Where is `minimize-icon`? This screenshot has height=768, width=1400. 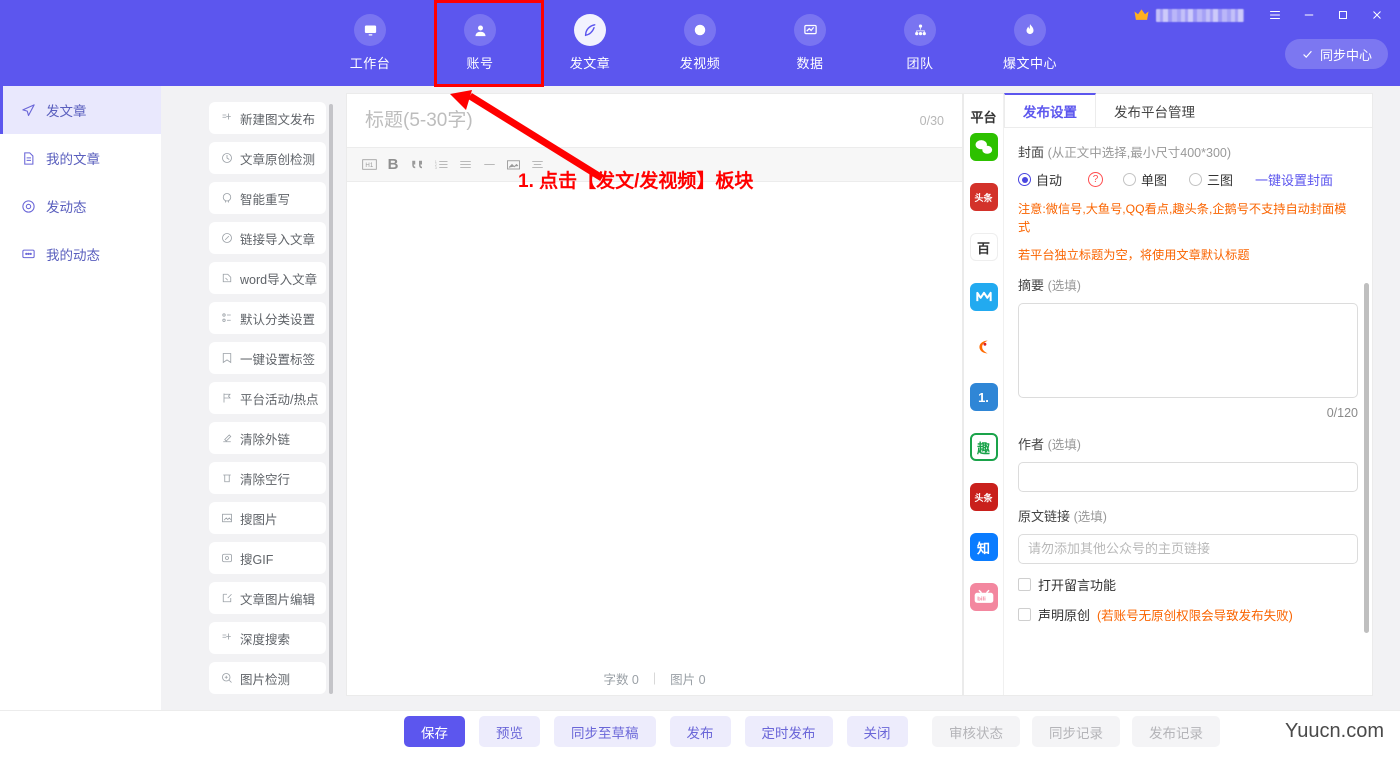 minimize-icon is located at coordinates (1309, 15).